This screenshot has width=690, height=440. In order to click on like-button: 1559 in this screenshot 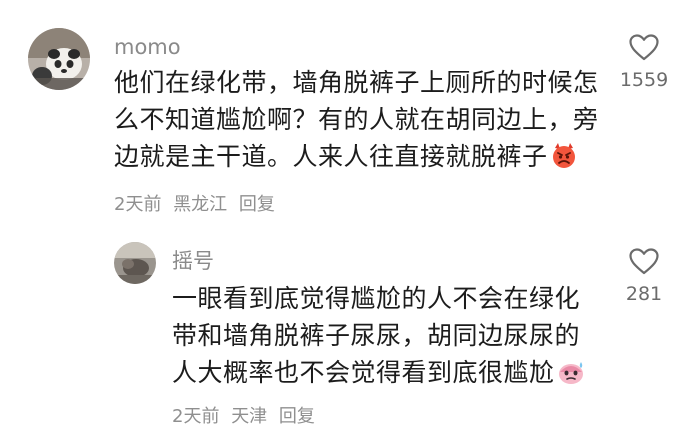, I will do `click(644, 62)`.